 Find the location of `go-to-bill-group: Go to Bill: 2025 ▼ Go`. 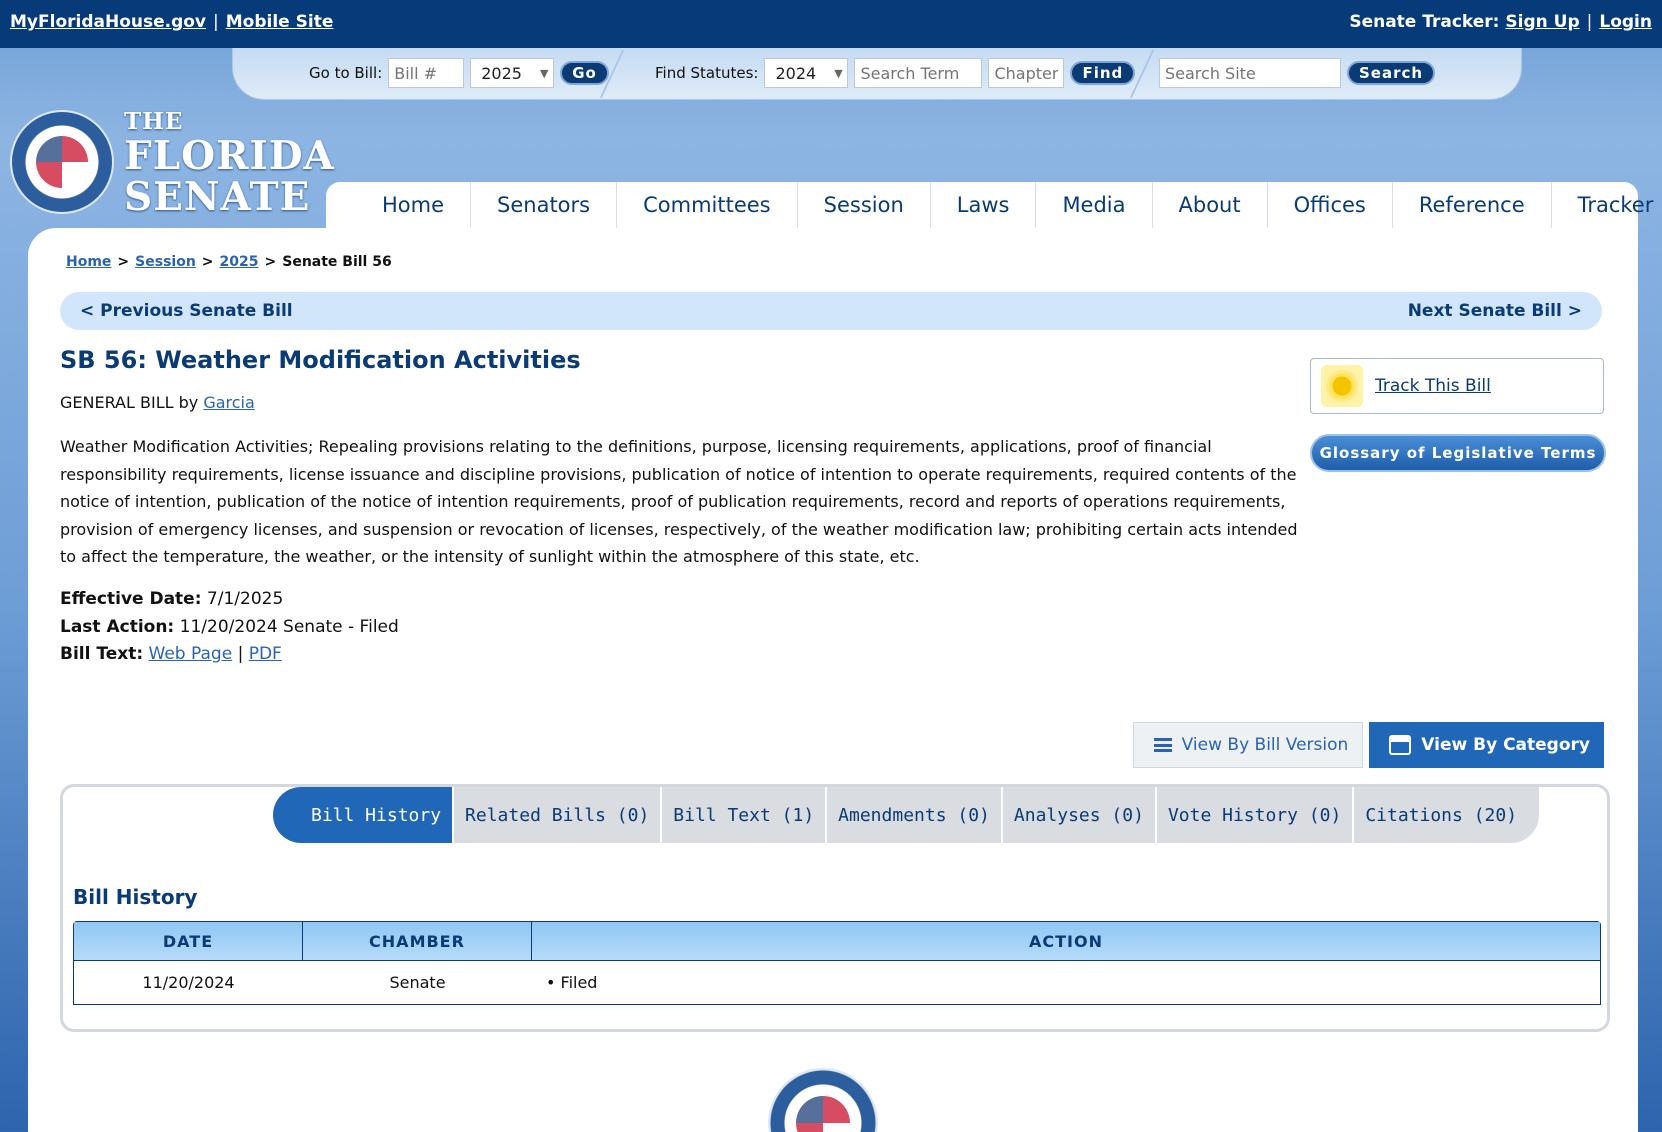

go-to-bill-group: Go to Bill: 2025 ▼ Go is located at coordinates (459, 73).